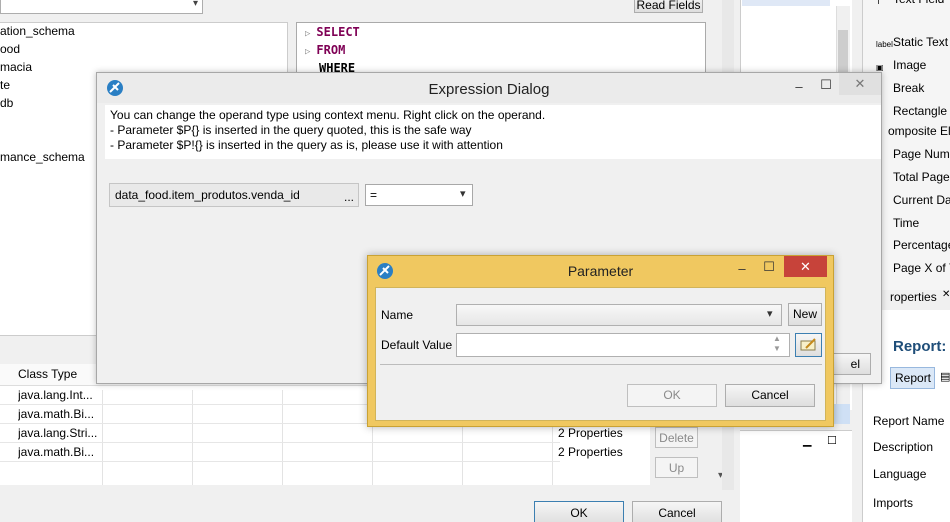 The height and width of the screenshot is (522, 950). Describe the element at coordinates (374, 195) in the screenshot. I see `operator-value: =` at that location.